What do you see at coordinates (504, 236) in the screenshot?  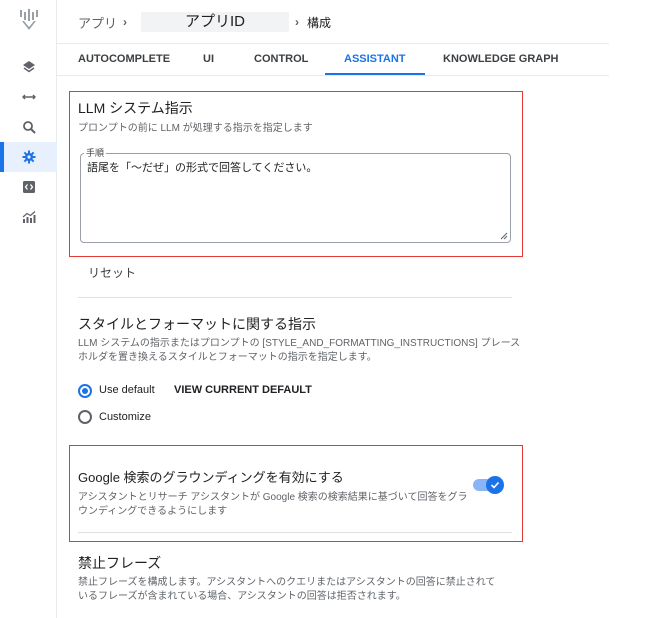 I see `resize-handle-icon` at bounding box center [504, 236].